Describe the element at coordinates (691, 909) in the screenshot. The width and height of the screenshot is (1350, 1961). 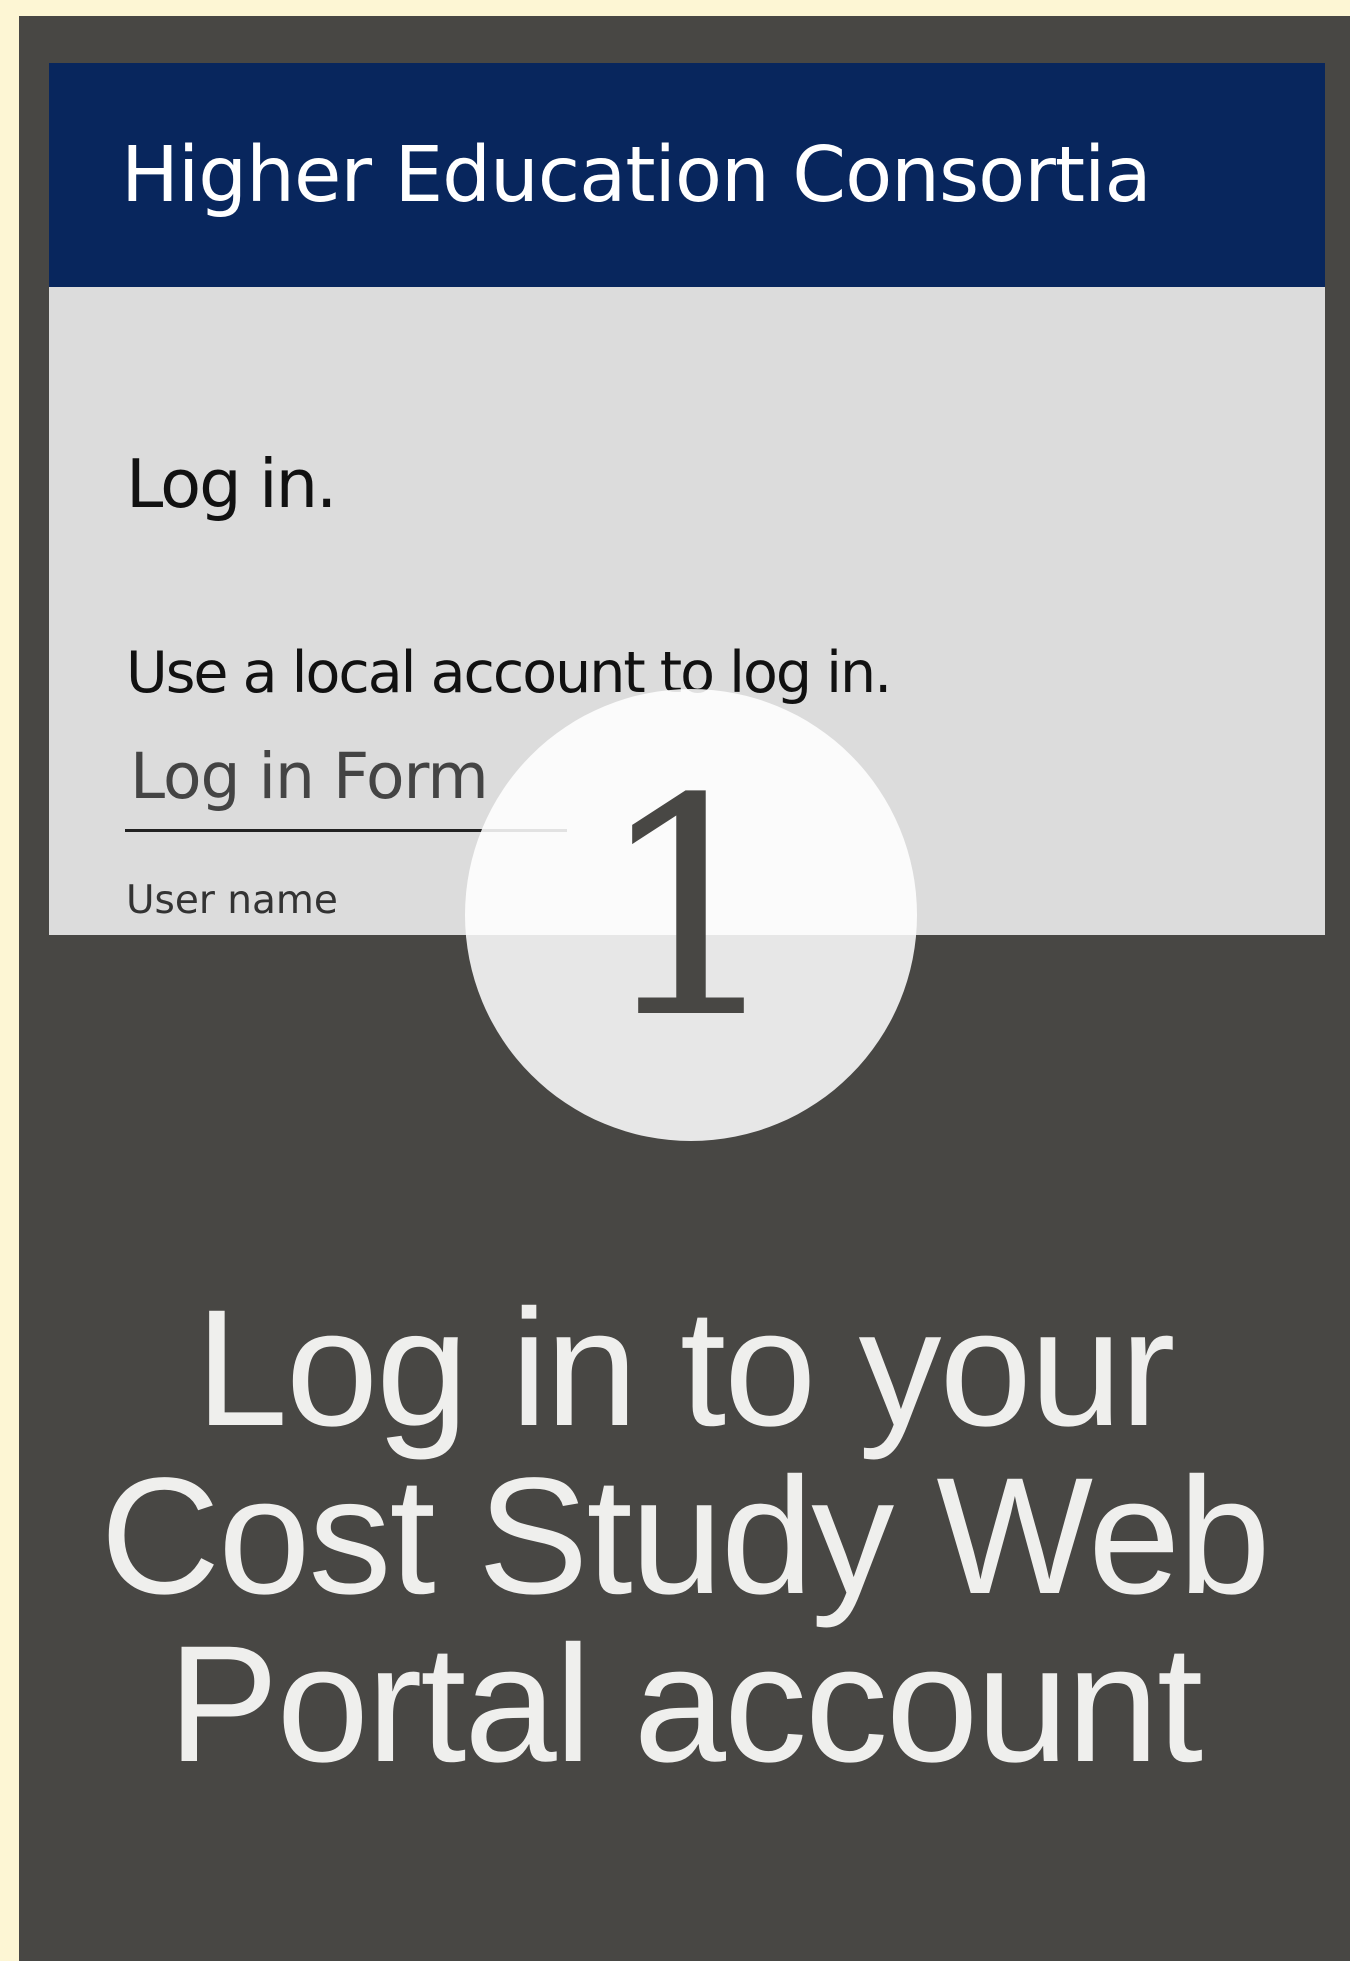
I see `step-number: 1` at that location.